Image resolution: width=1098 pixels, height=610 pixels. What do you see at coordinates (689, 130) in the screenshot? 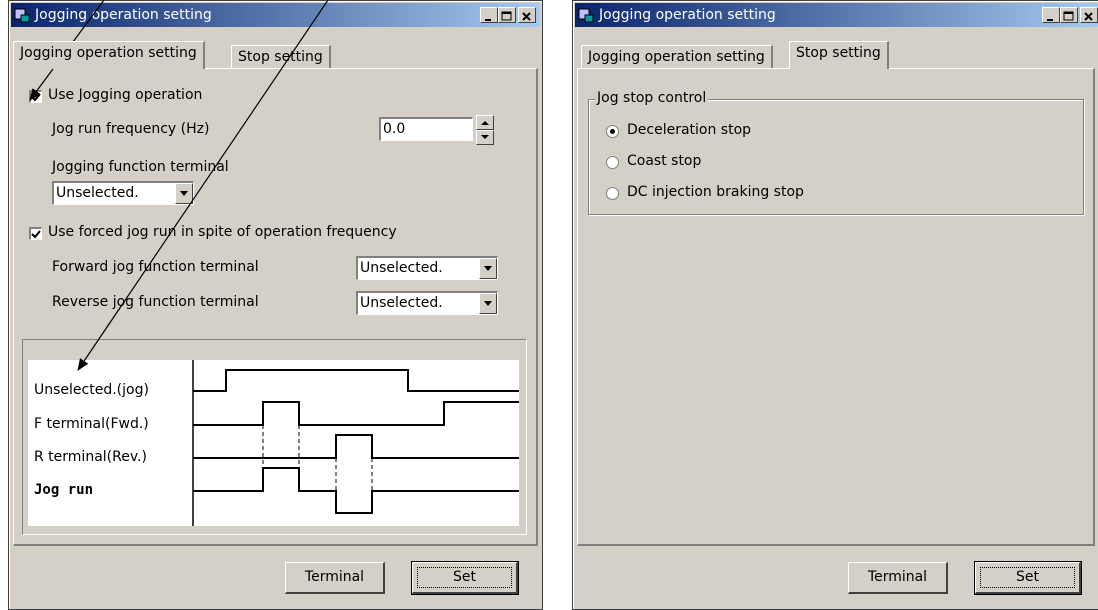
I see `option-label: Deceleration stop` at bounding box center [689, 130].